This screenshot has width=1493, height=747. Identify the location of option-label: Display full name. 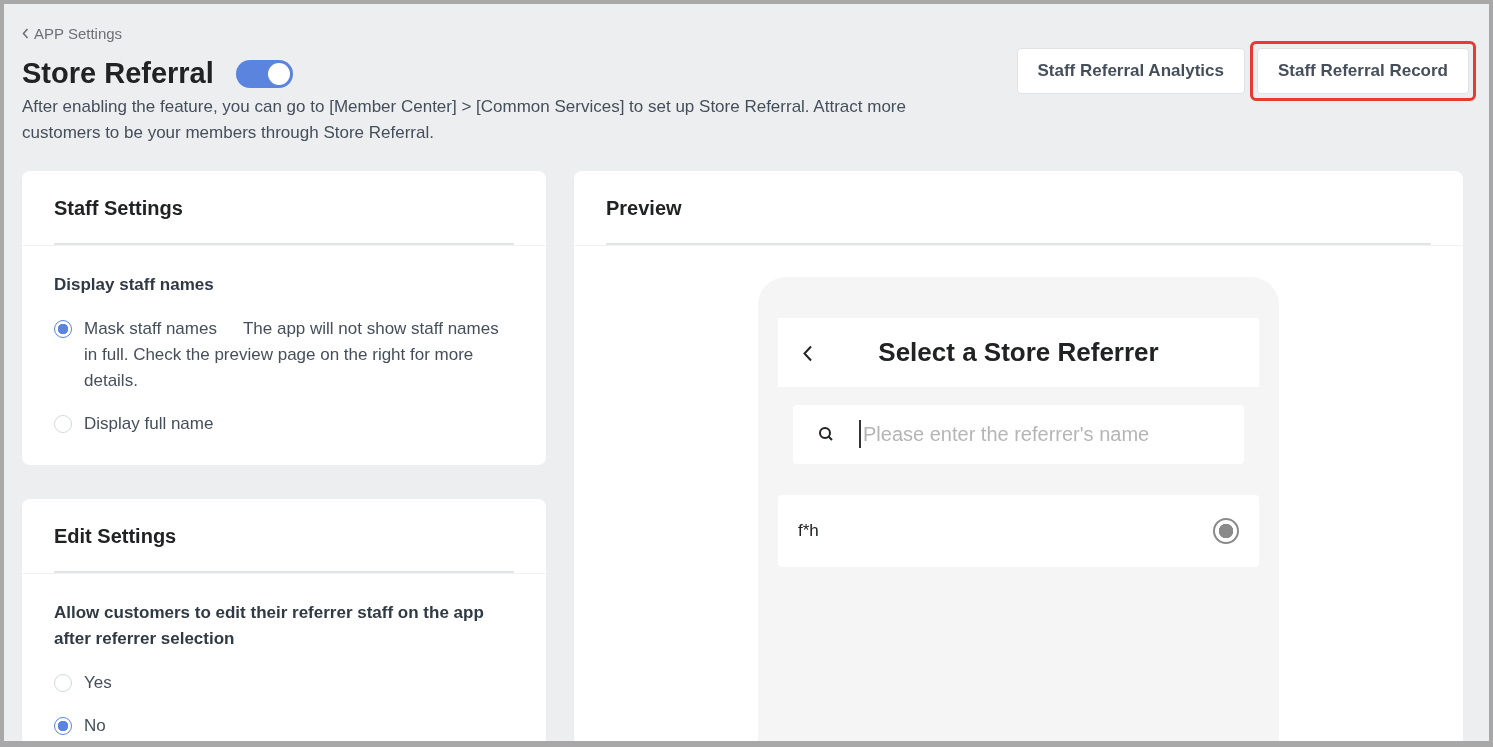
(149, 424).